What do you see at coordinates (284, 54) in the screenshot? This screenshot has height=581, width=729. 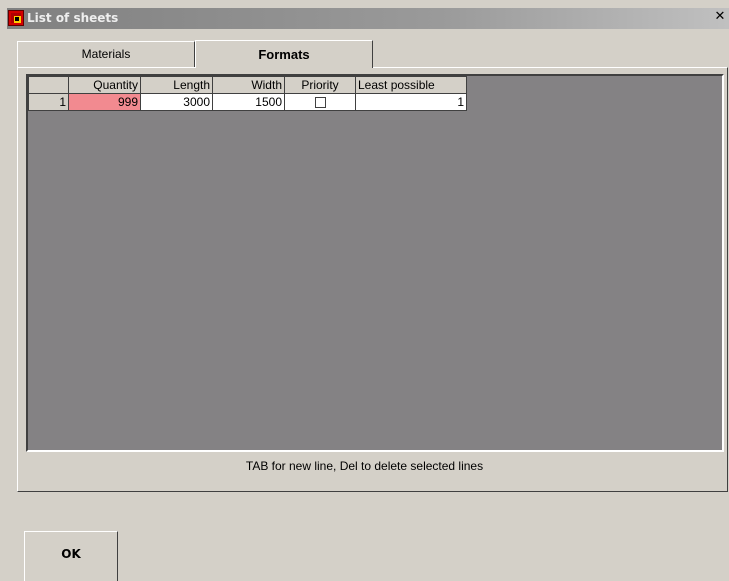 I see `tab-formats: Formats` at bounding box center [284, 54].